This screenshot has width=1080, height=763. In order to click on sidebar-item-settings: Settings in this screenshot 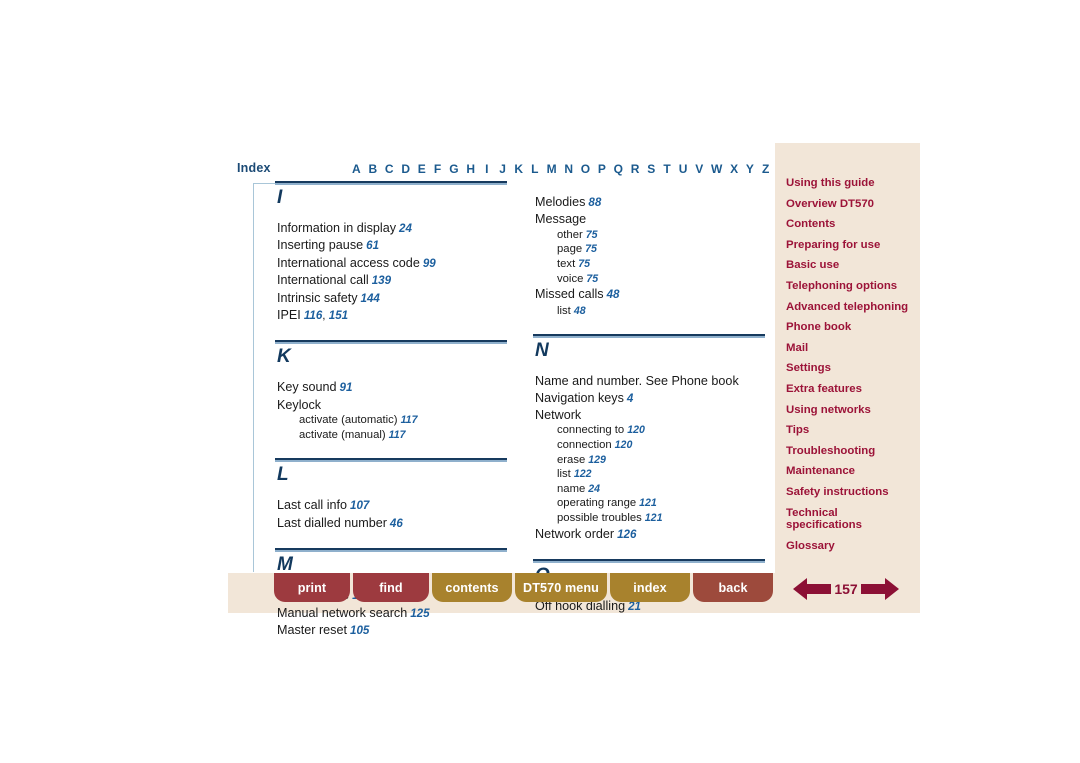, I will do `click(851, 368)`.